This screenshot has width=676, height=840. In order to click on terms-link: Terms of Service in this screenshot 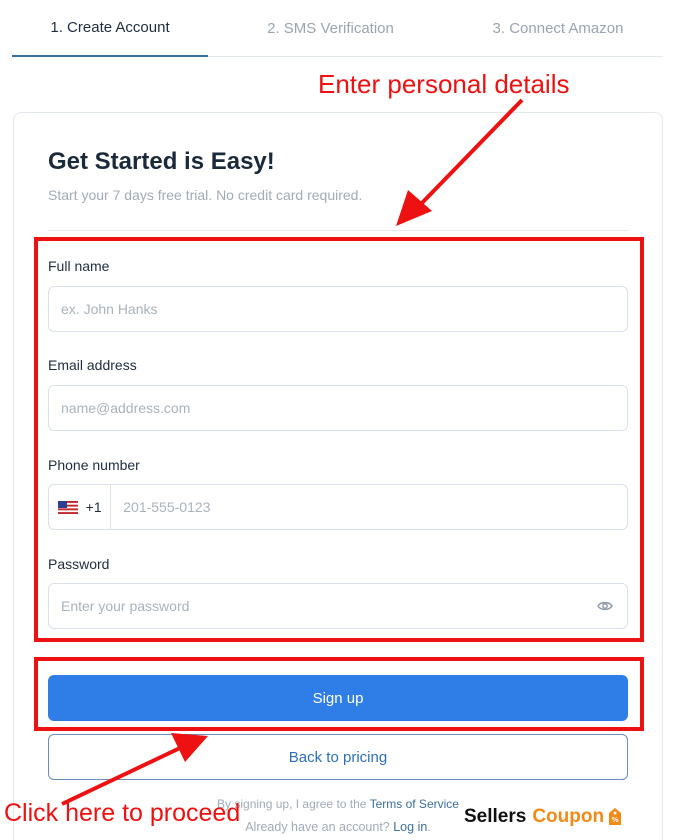, I will do `click(414, 804)`.